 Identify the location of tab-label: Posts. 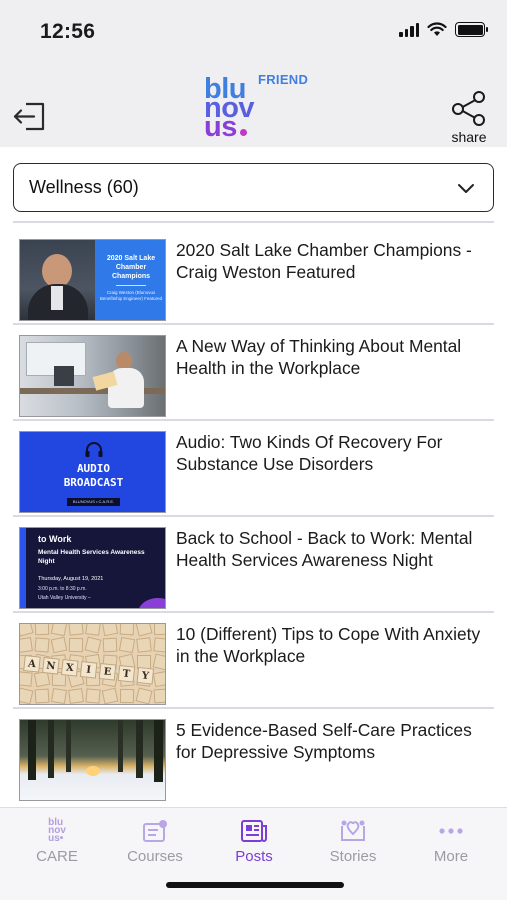
(254, 856).